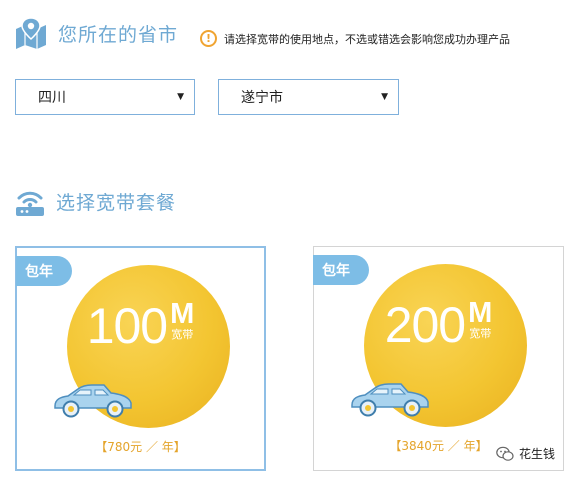 The width and height of the screenshot is (575, 479). What do you see at coordinates (308, 97) in the screenshot?
I see `city-select: 遂宁市 ▼` at bounding box center [308, 97].